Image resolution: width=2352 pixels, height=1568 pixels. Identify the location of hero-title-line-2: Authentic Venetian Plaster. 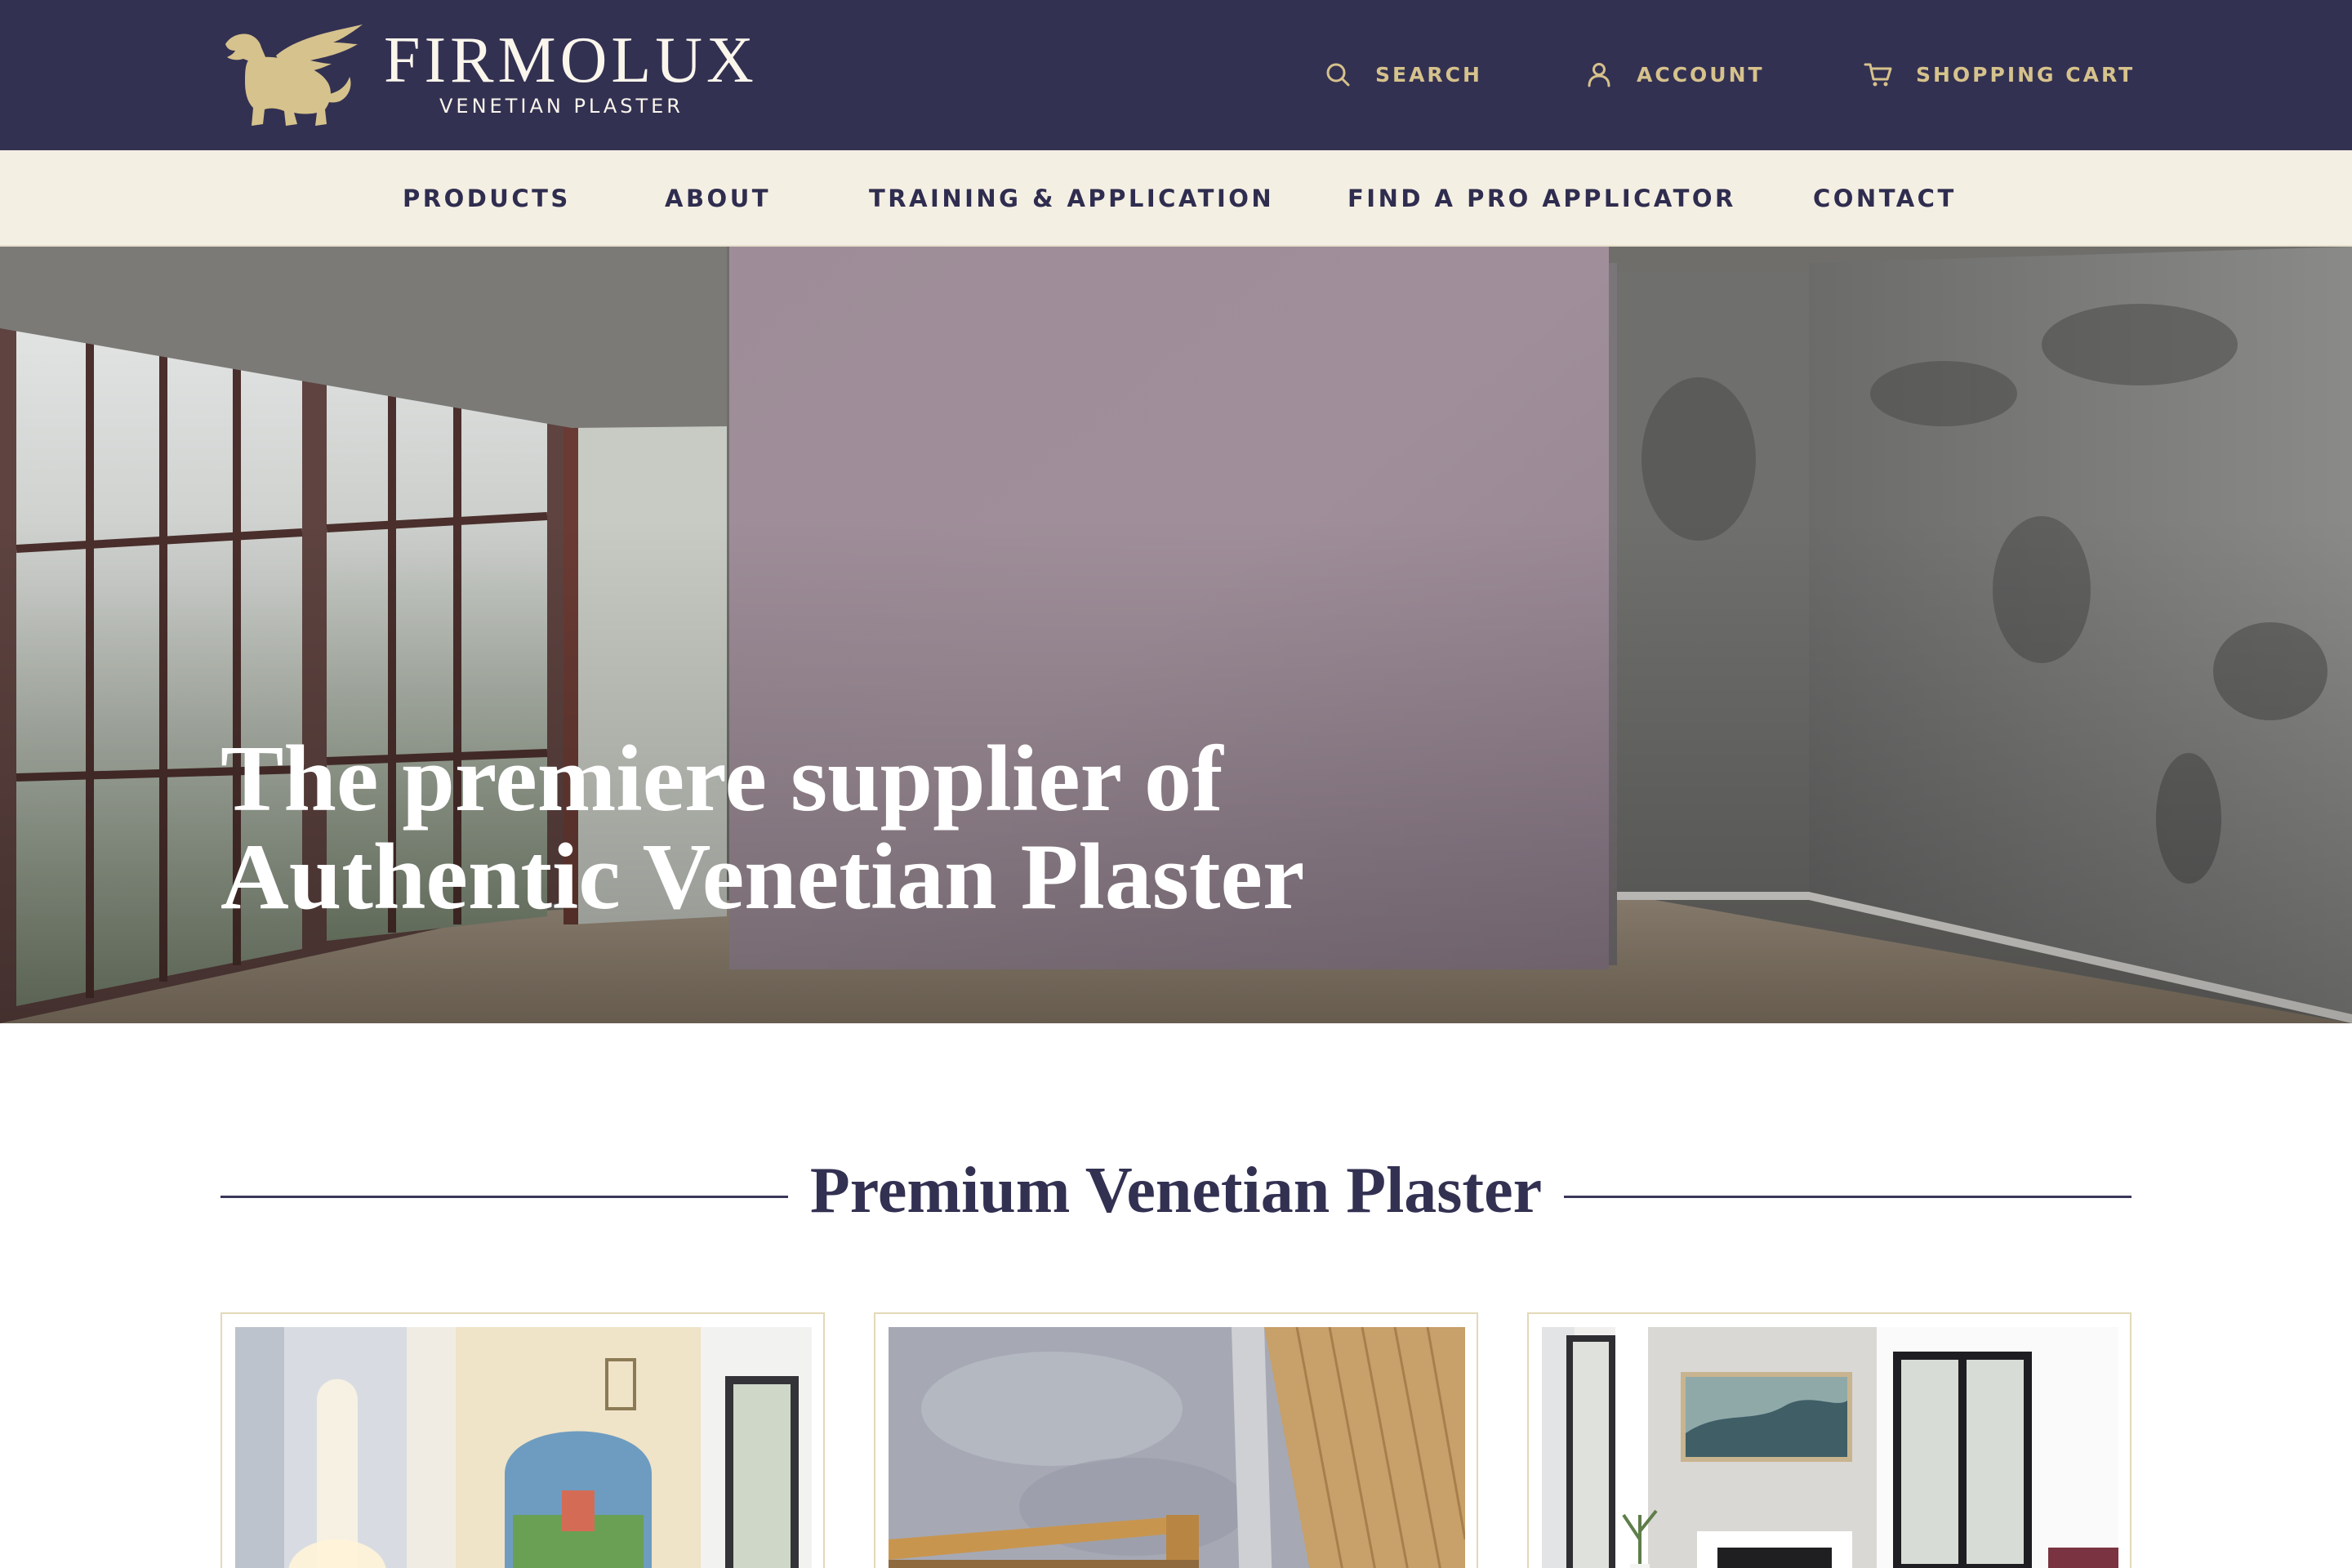
(762, 877).